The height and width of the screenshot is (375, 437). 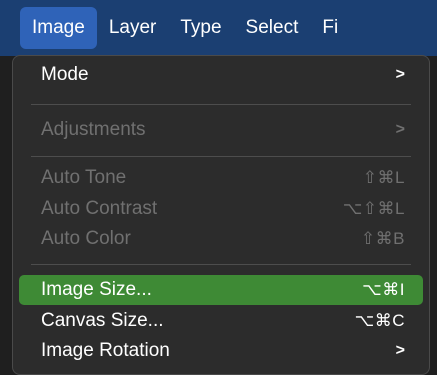 What do you see at coordinates (383, 289) in the screenshot?
I see `keyboard-shortcut: ⌥⌘I` at bounding box center [383, 289].